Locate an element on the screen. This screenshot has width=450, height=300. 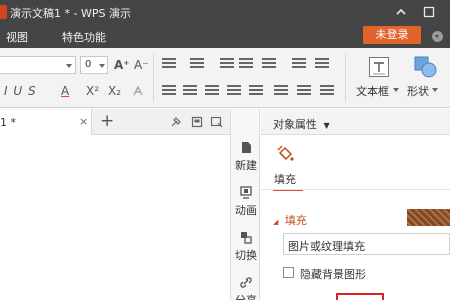
settings-tool-icon is located at coordinates (176, 122).